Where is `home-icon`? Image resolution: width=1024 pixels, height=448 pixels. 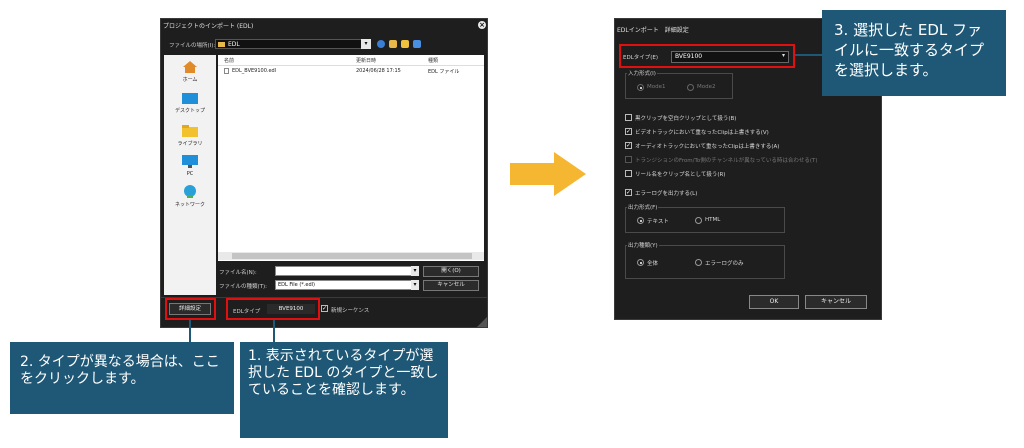
home-icon is located at coordinates (190, 67).